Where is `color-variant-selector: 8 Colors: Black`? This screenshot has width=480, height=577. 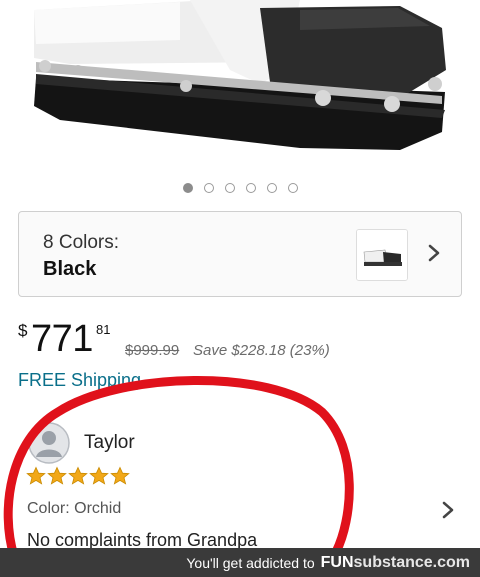
color-variant-selector: 8 Colors: Black is located at coordinates (240, 254).